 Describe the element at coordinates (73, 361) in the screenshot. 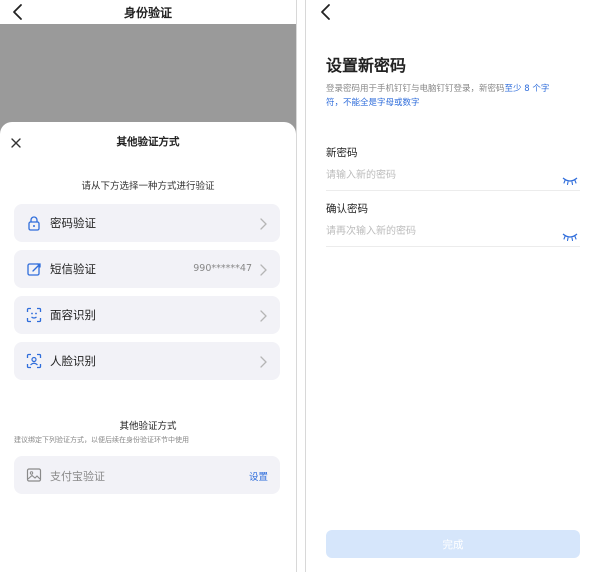

I see `option-label: 人脸识别` at that location.